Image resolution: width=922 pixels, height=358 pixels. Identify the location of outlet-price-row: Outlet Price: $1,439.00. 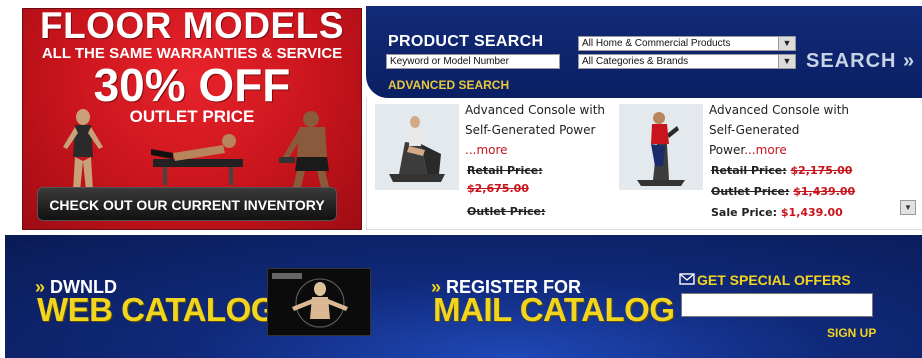
(783, 191).